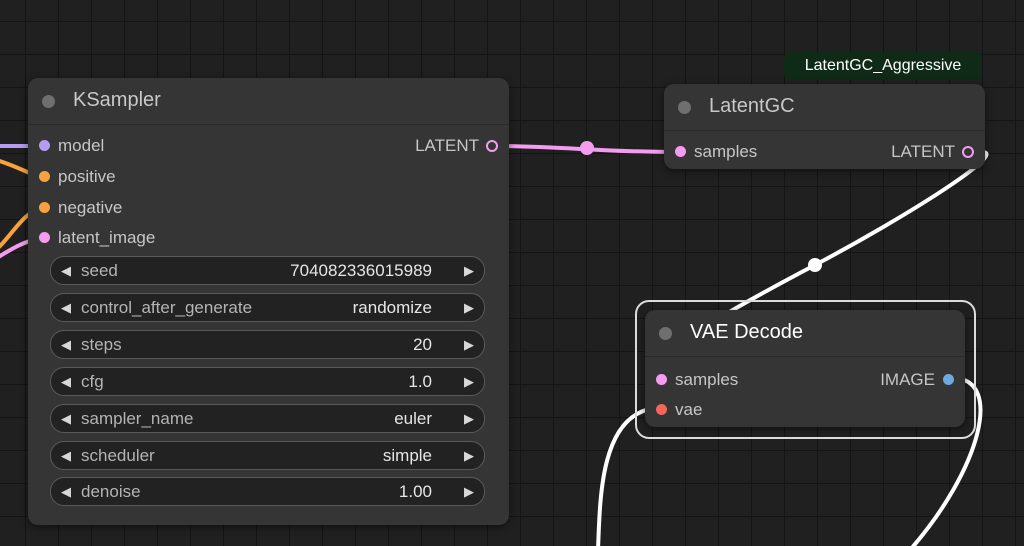 This screenshot has width=1024, height=546. Describe the element at coordinates (92, 381) in the screenshot. I see `widget-label: cfg` at that location.